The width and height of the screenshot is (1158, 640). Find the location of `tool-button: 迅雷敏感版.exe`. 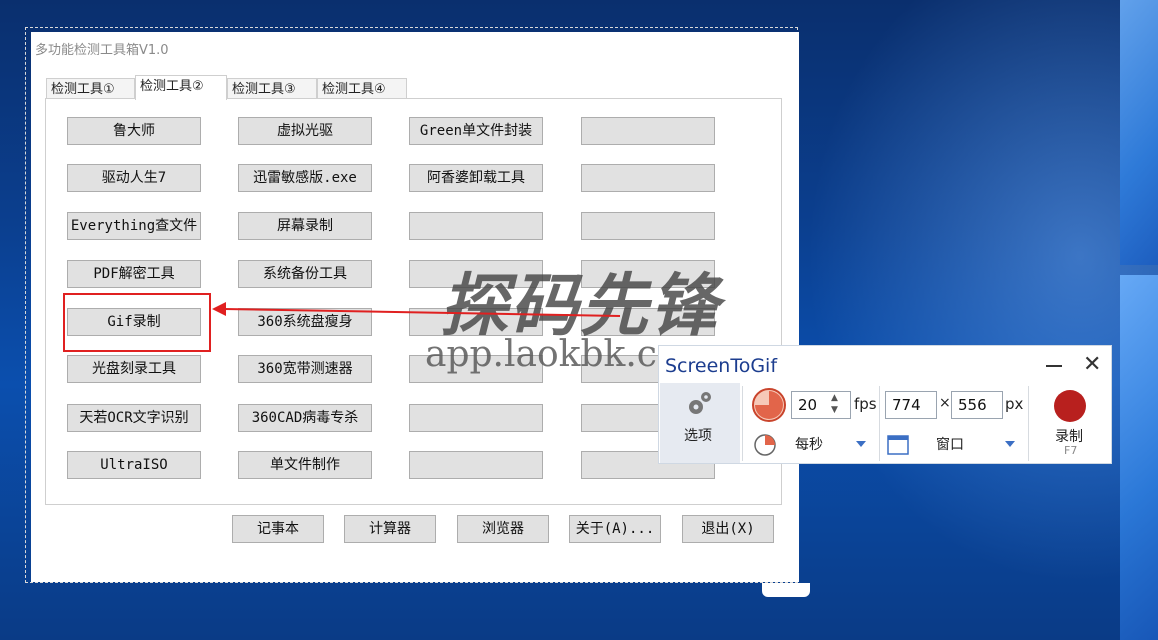

tool-button: 迅雷敏感版.exe is located at coordinates (305, 178).